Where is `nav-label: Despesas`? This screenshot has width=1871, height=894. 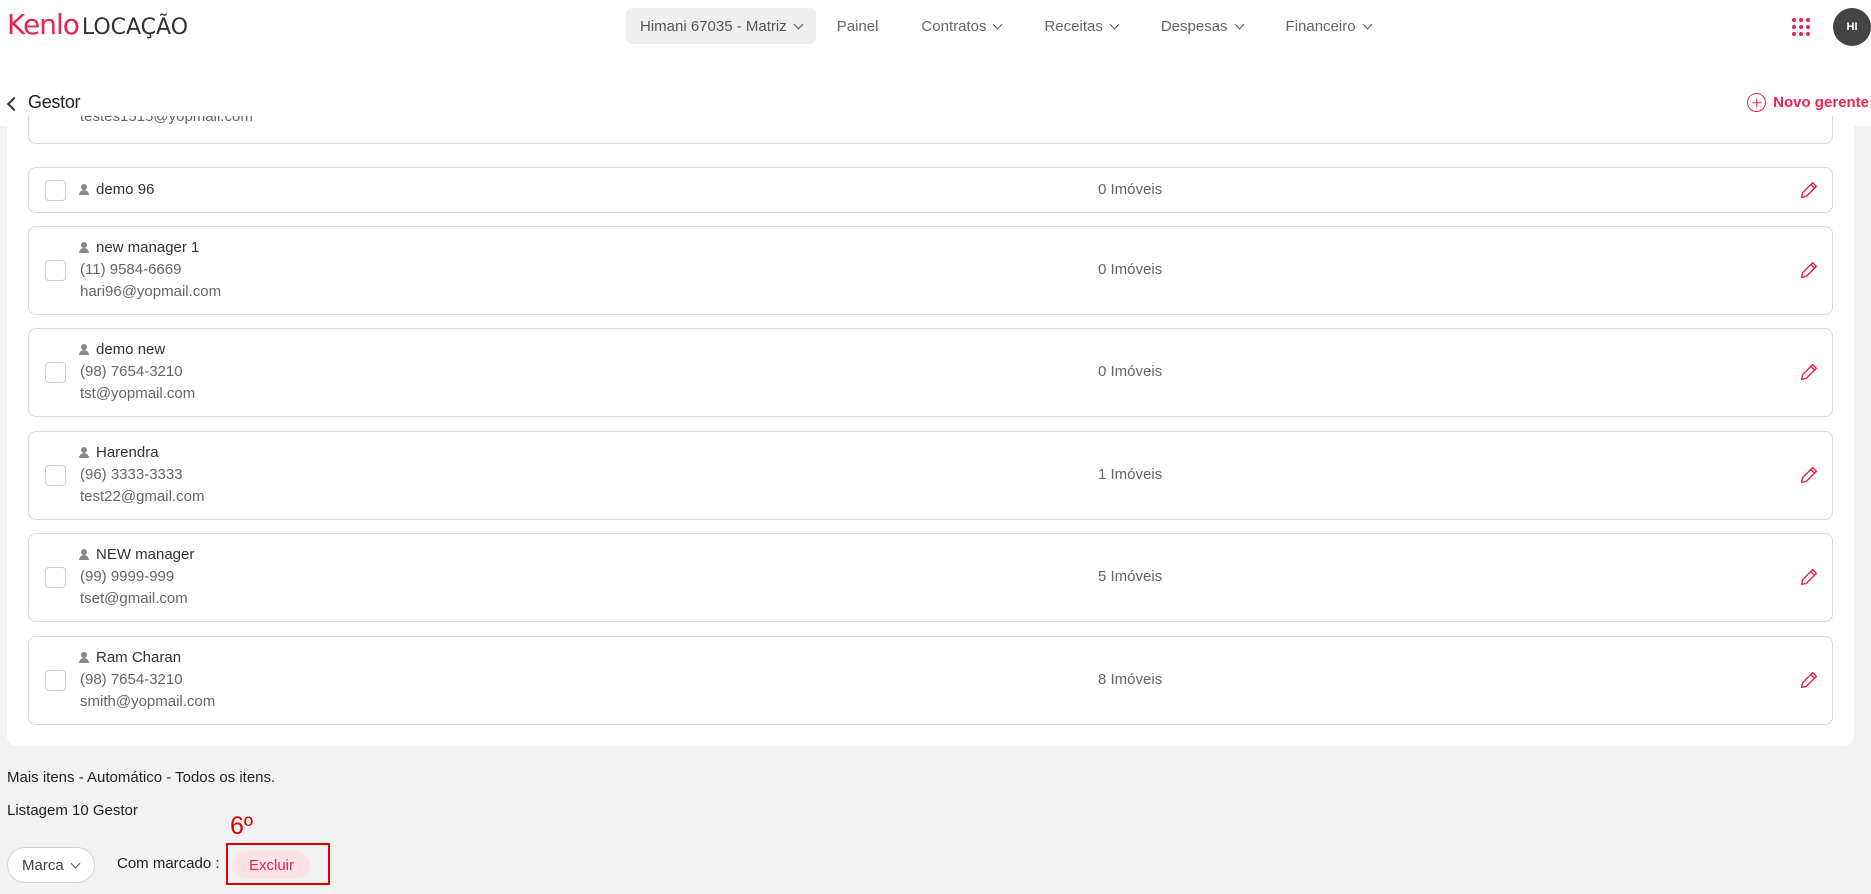 nav-label: Despesas is located at coordinates (1194, 26).